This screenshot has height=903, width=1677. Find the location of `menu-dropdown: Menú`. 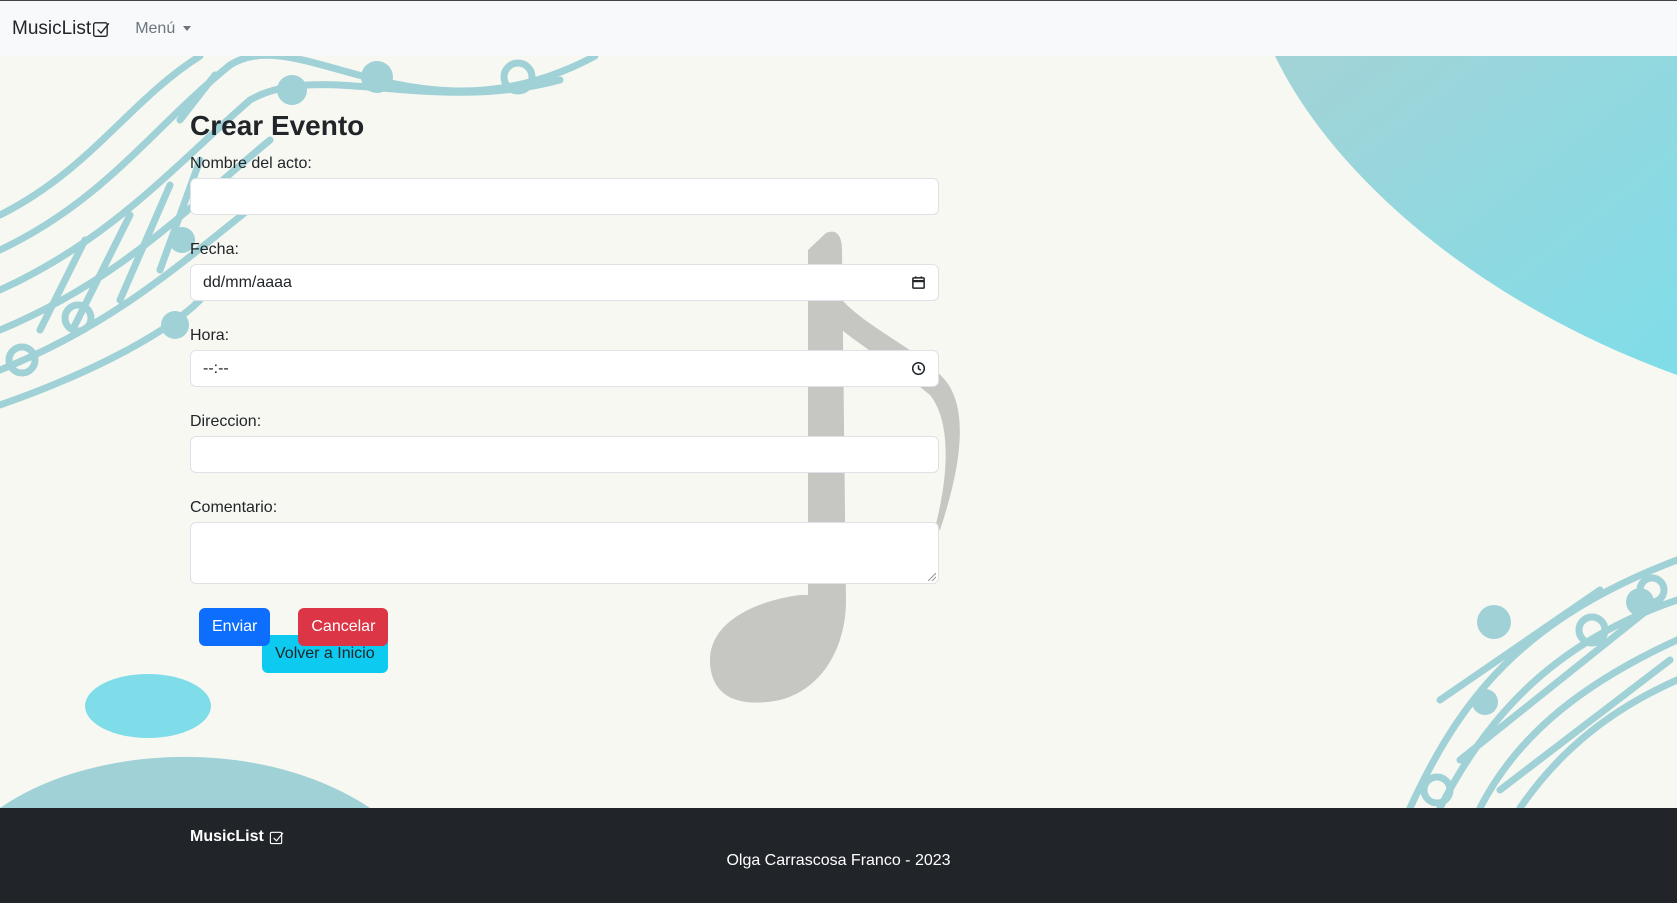

menu-dropdown: Menú is located at coordinates (163, 28).